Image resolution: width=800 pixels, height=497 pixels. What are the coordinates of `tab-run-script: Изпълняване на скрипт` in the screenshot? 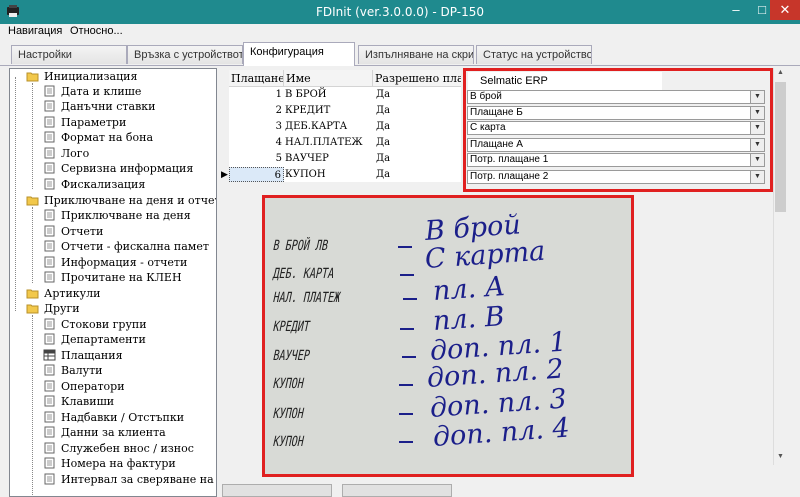 It's located at (416, 54).